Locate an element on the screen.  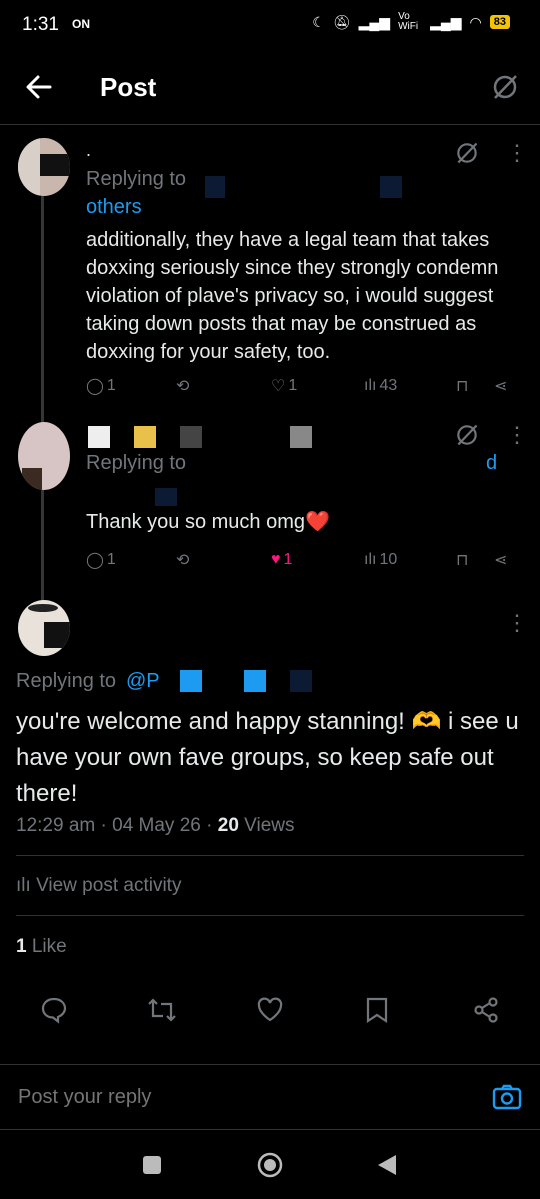
like-button: ♡ 1 is located at coordinates (284, 386).